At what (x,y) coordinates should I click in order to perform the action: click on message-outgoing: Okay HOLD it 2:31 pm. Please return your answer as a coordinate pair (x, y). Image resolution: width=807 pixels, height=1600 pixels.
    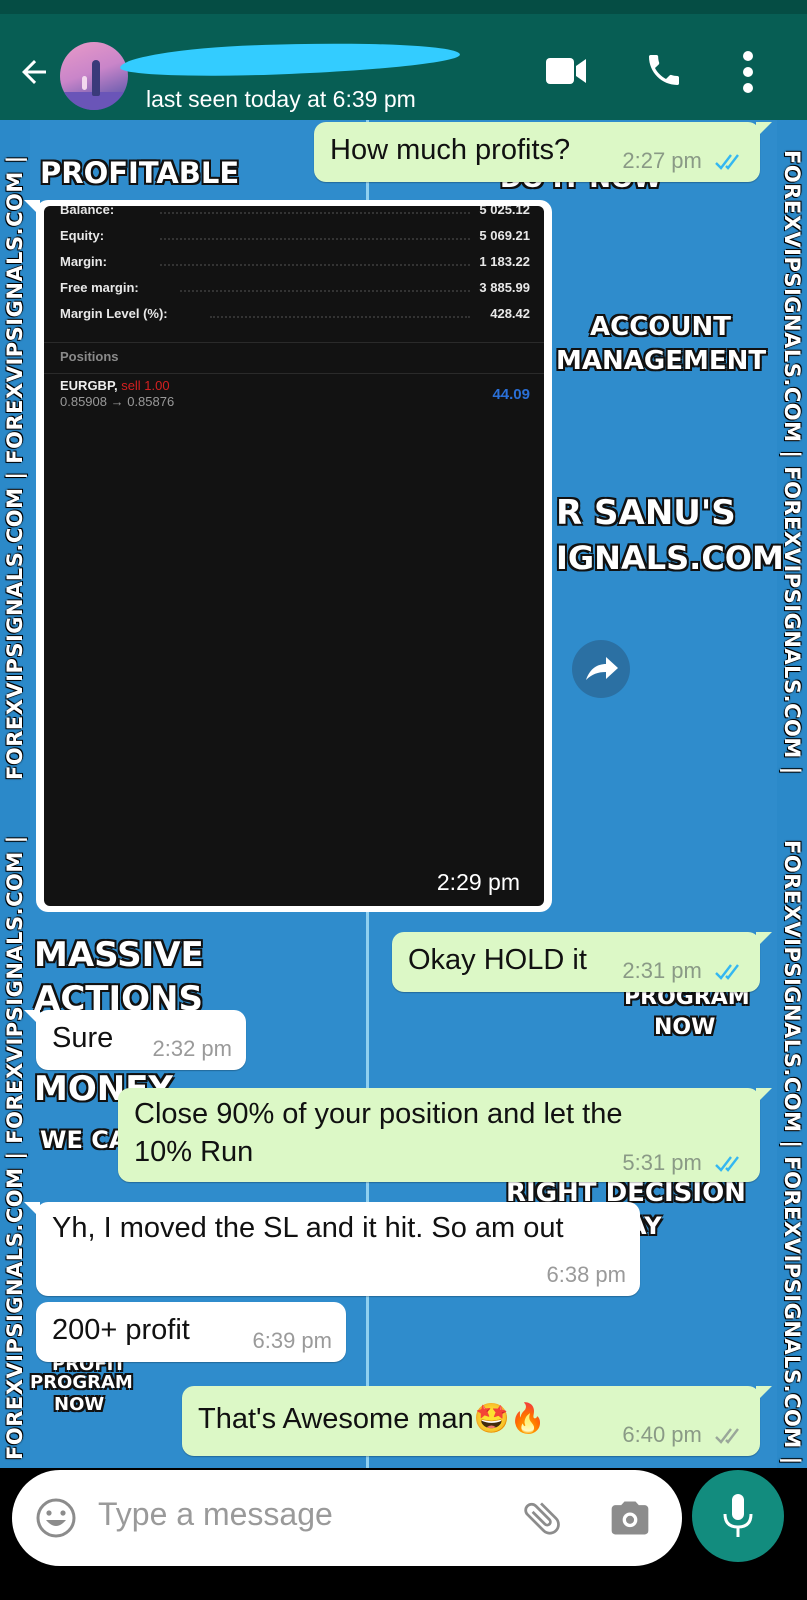
    Looking at the image, I should click on (582, 962).